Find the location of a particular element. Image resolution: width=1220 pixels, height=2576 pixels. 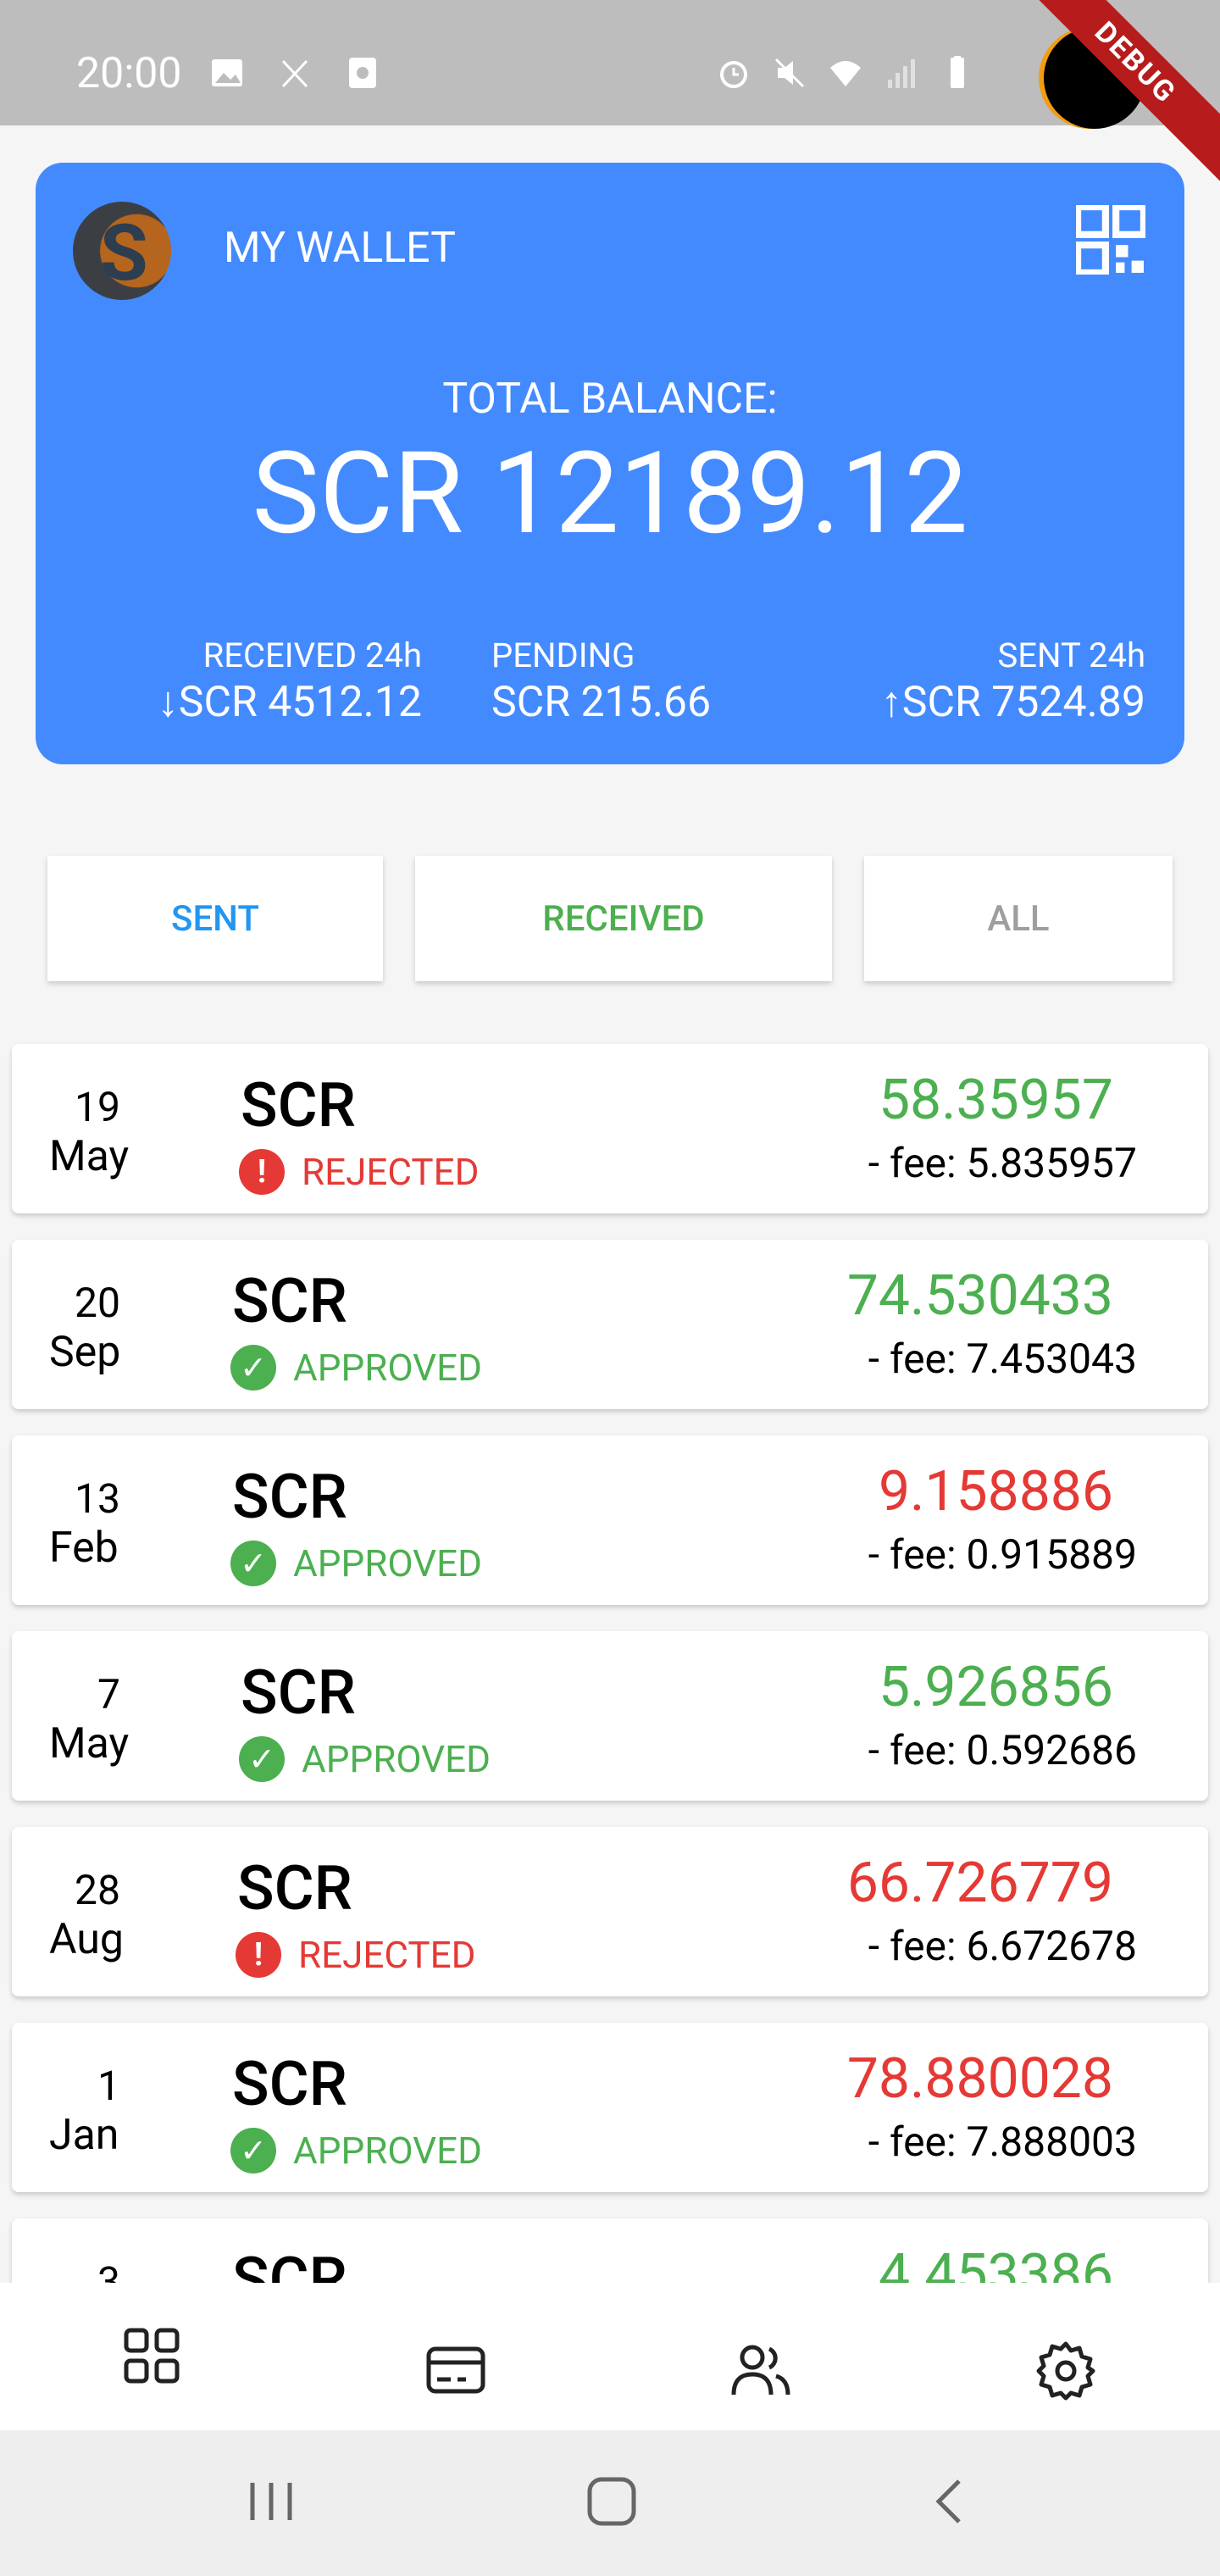

status-bar: 20:00 DEBUG is located at coordinates (610, 94).